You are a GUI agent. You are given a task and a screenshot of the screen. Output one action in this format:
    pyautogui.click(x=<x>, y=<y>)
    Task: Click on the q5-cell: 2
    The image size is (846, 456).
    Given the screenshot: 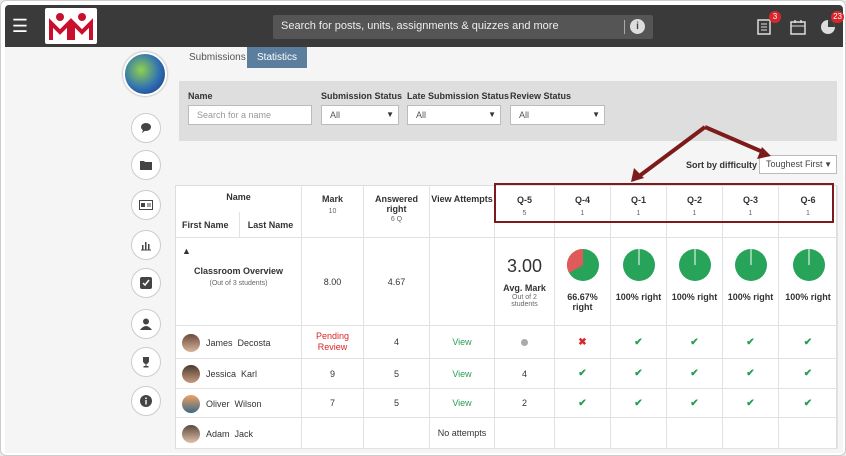 What is the action you would take?
    pyautogui.click(x=525, y=403)
    